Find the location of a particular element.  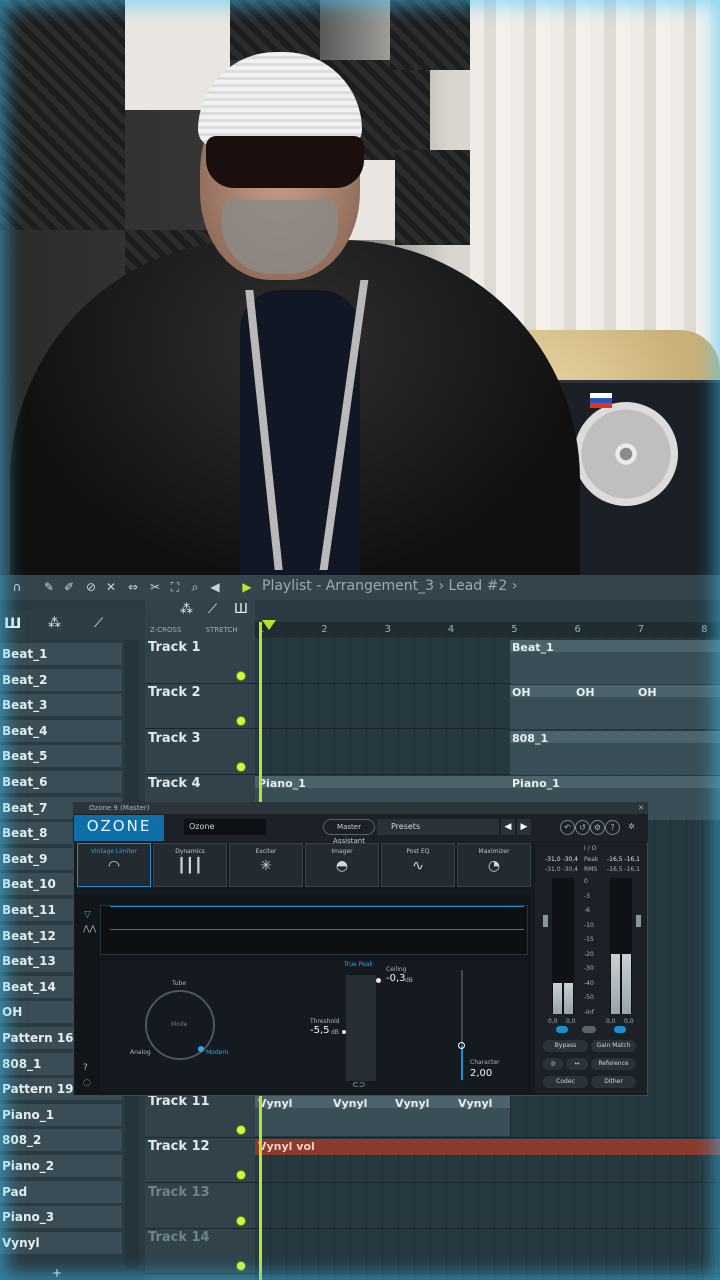

undo-icon: ↶ is located at coordinates (567, 827).